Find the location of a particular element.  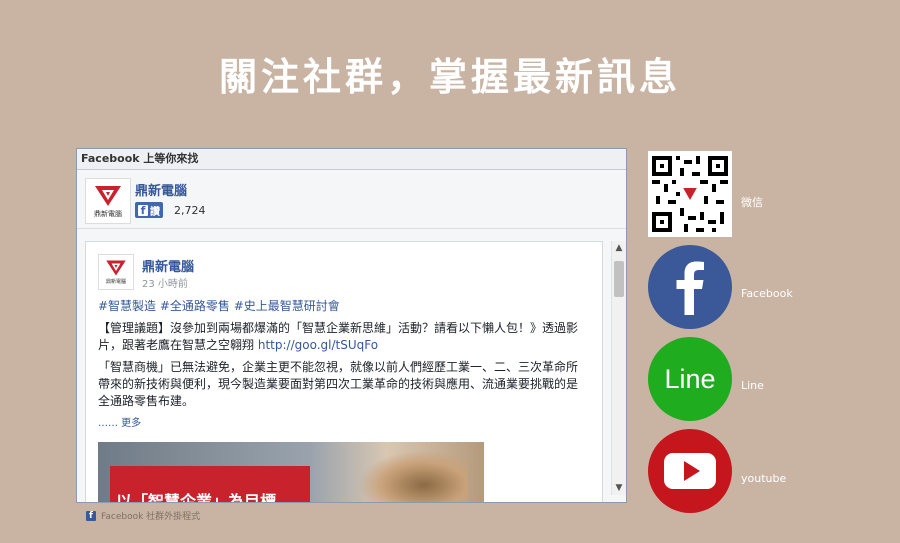

facebook-f-icon: f is located at coordinates (143, 210).